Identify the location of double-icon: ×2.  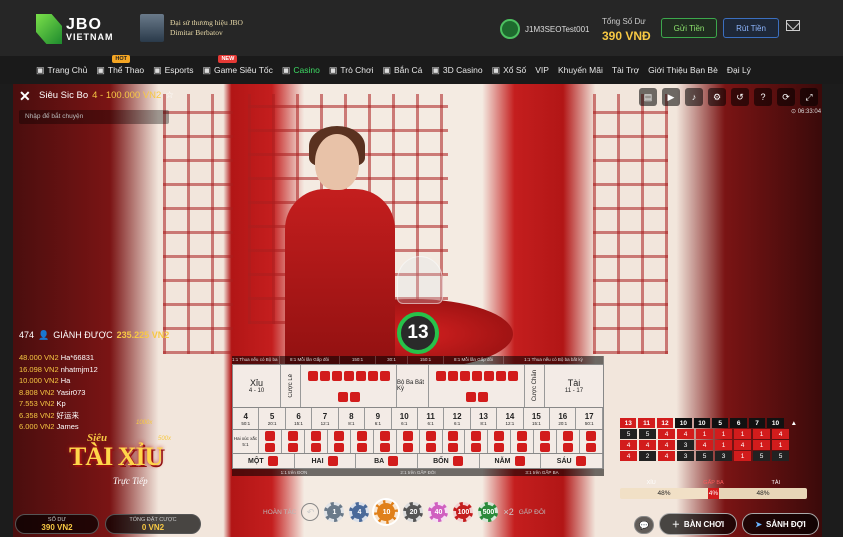
(508, 512).